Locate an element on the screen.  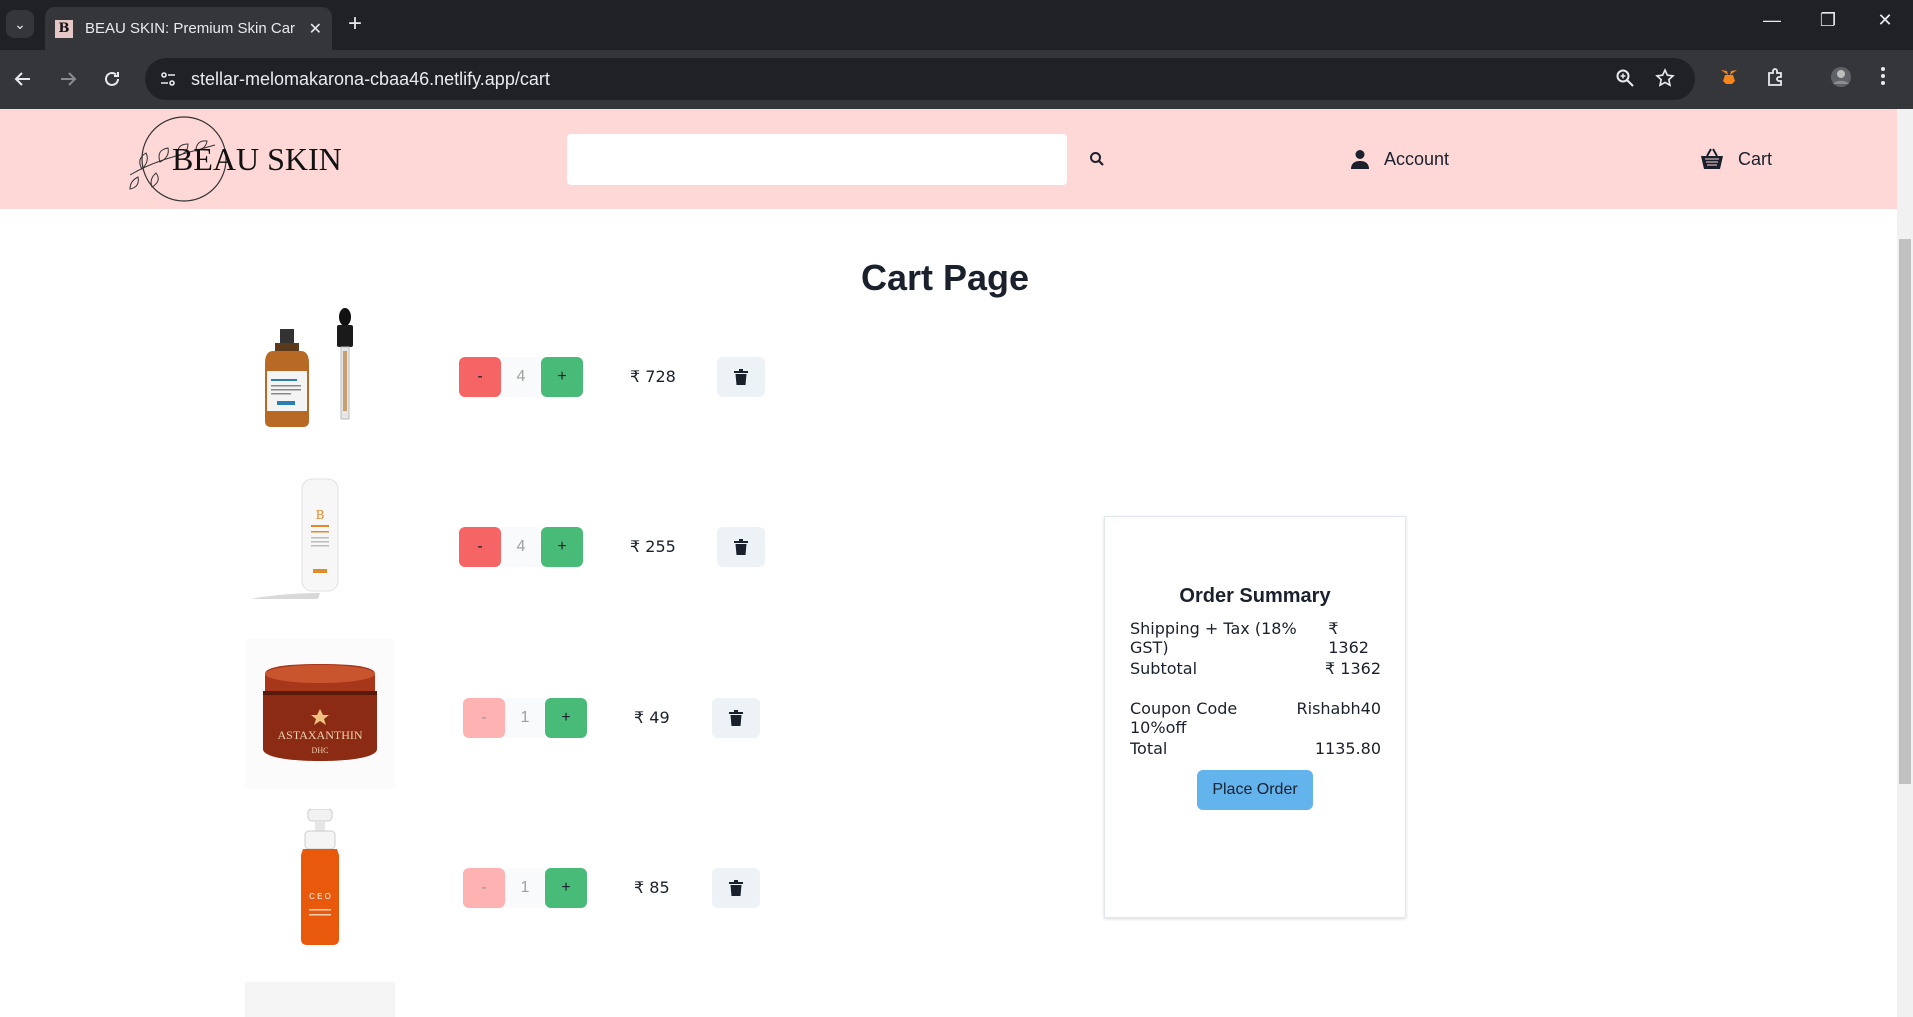
brand-logo-text: BEAU SKIN is located at coordinates (257, 159).